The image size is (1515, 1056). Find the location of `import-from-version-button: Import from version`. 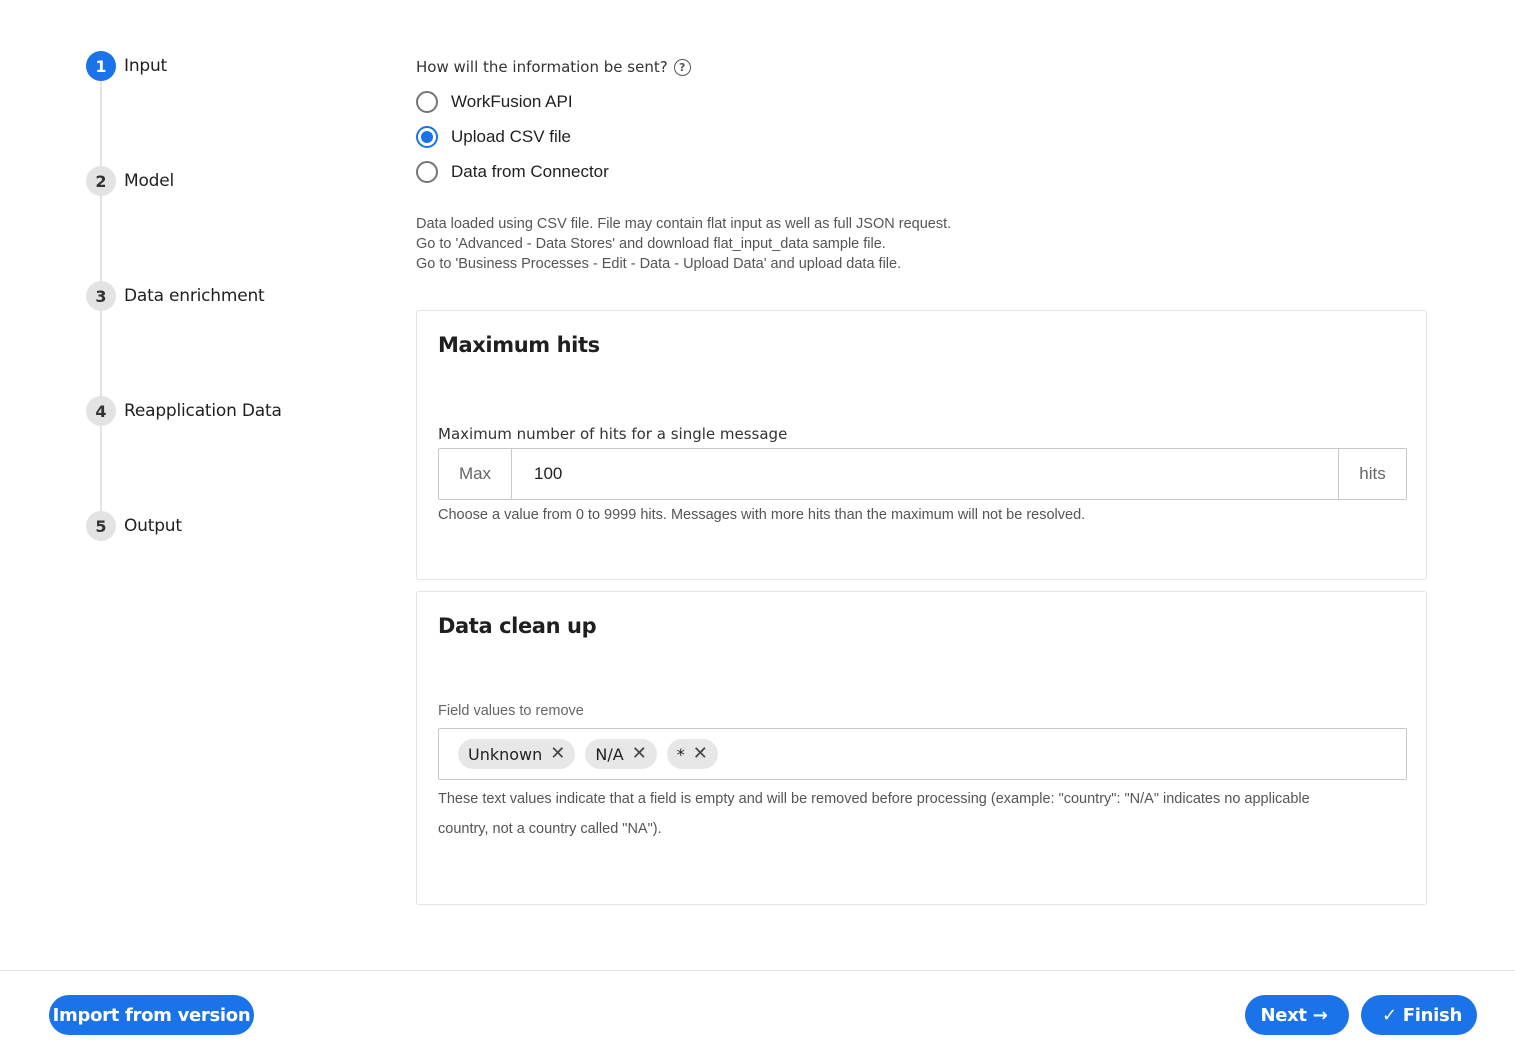

import-from-version-button: Import from version is located at coordinates (151, 1015).